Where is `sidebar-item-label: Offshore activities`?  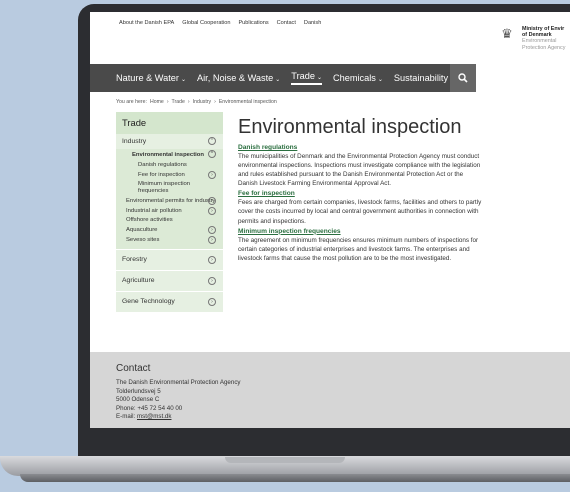 sidebar-item-label: Offshore activities is located at coordinates (149, 220).